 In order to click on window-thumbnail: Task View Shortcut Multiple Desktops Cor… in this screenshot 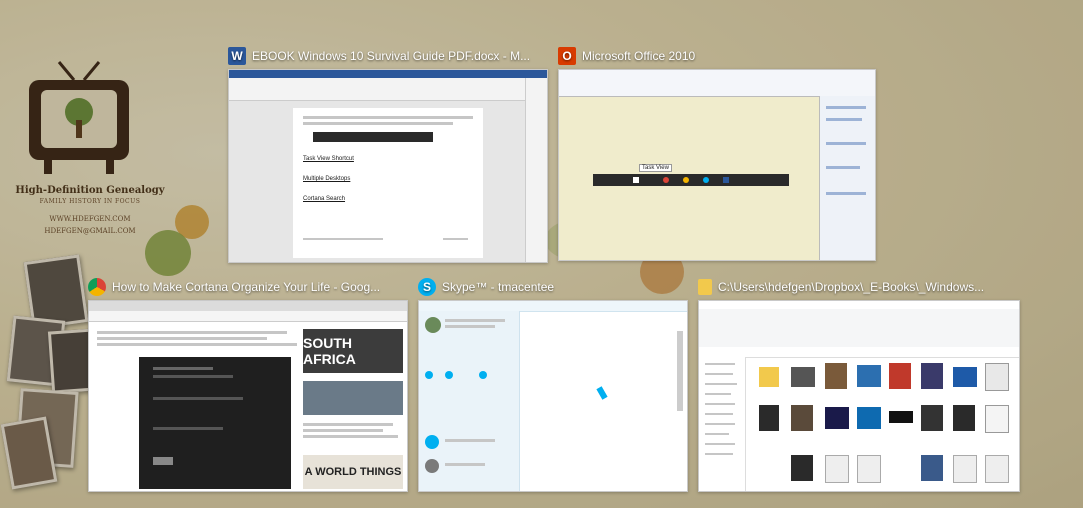, I will do `click(388, 166)`.